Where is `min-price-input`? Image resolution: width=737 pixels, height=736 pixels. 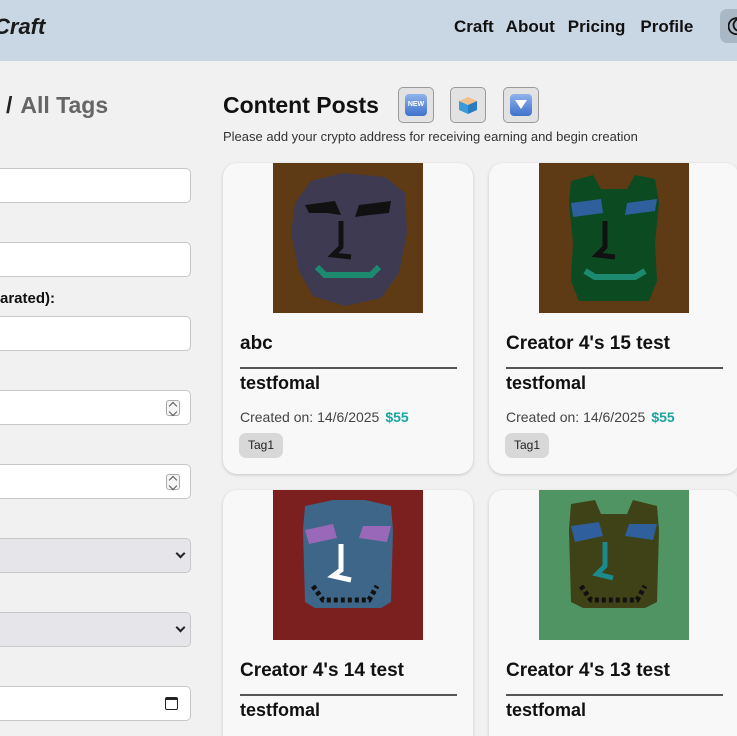
min-price-input is located at coordinates (95, 407).